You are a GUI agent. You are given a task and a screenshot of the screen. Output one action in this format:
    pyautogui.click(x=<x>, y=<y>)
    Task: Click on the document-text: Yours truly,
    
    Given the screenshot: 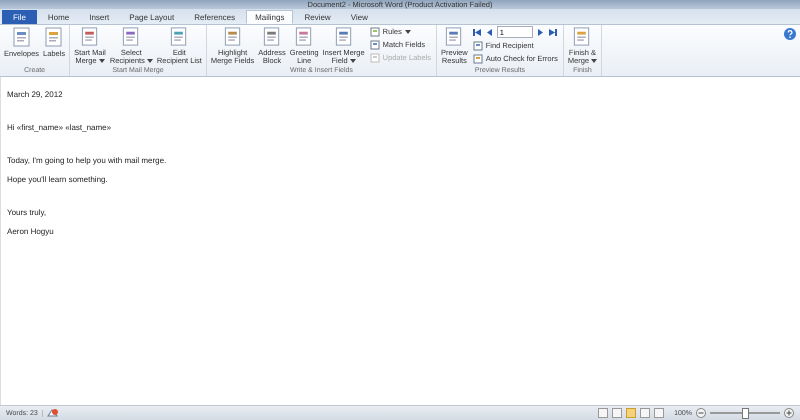 What is the action you would take?
    pyautogui.click(x=27, y=212)
    